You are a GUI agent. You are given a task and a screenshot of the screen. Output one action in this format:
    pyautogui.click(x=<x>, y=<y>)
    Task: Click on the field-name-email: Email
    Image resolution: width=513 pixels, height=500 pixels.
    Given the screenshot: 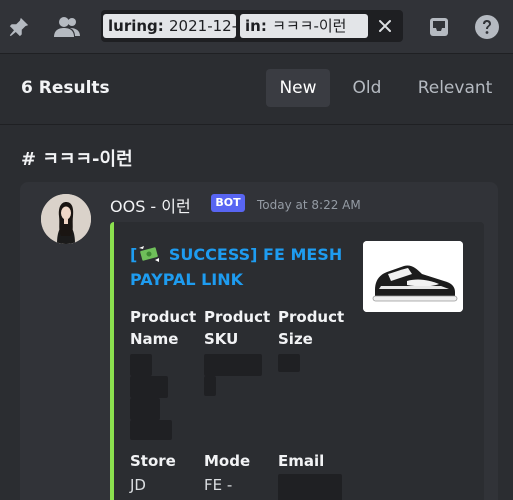 What is the action you would take?
    pyautogui.click(x=301, y=461)
    